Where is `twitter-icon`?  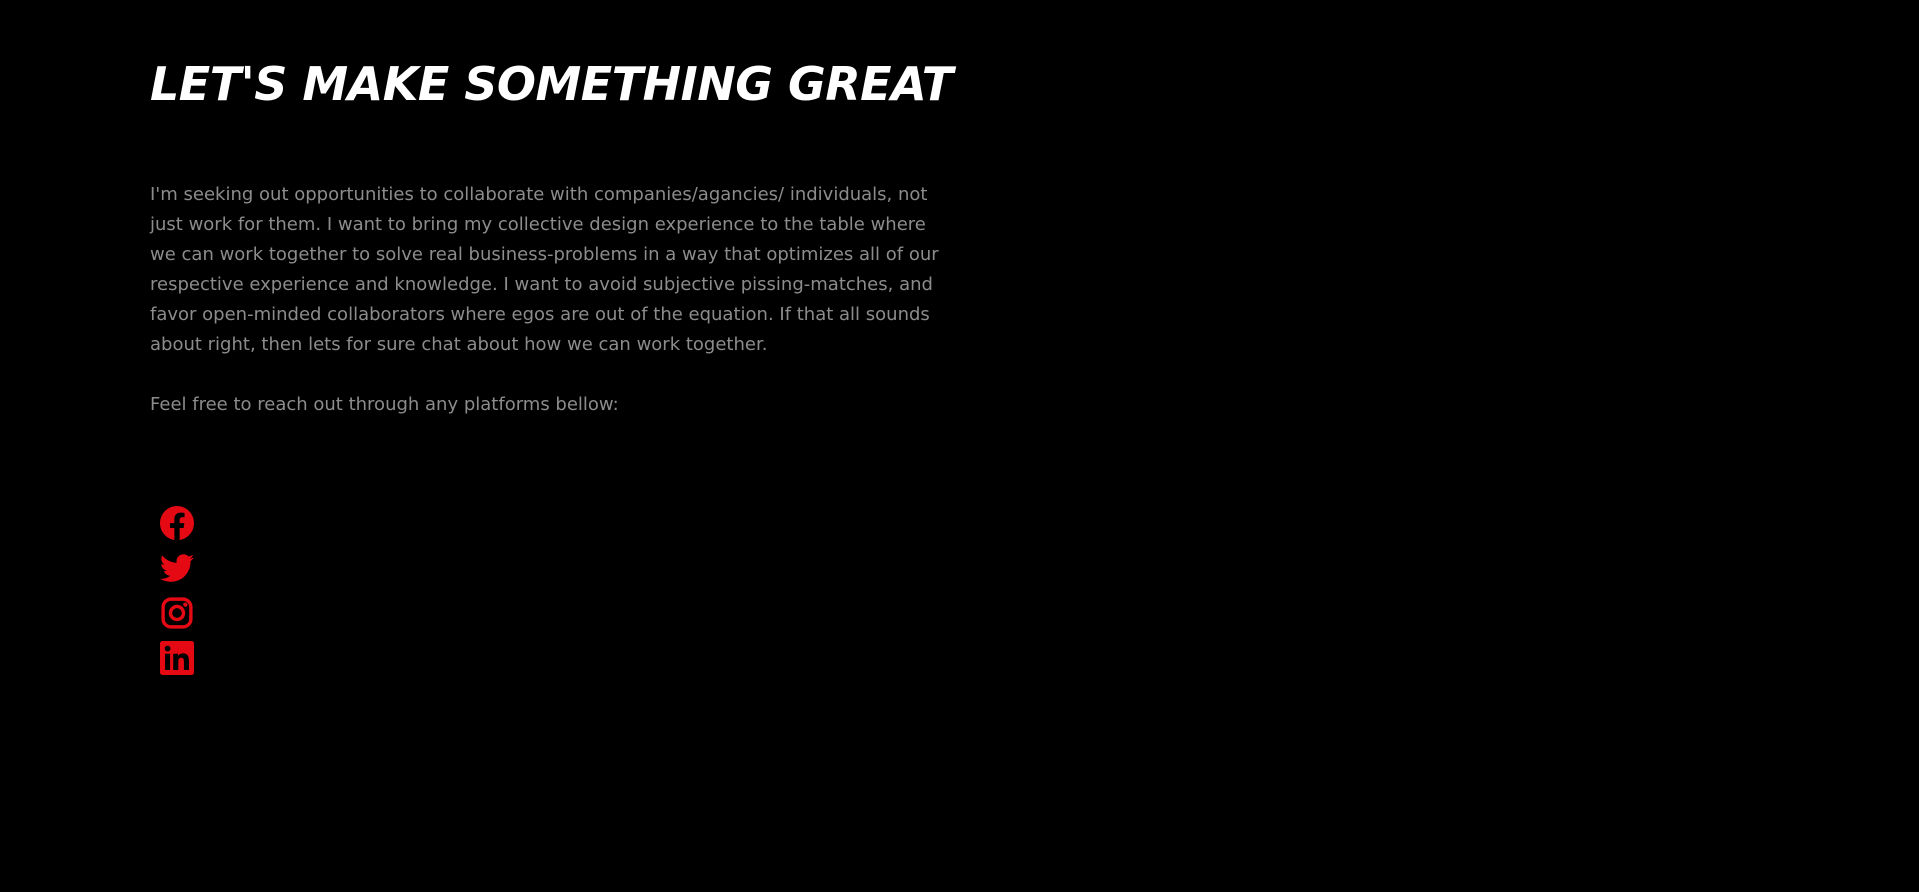 twitter-icon is located at coordinates (177, 568).